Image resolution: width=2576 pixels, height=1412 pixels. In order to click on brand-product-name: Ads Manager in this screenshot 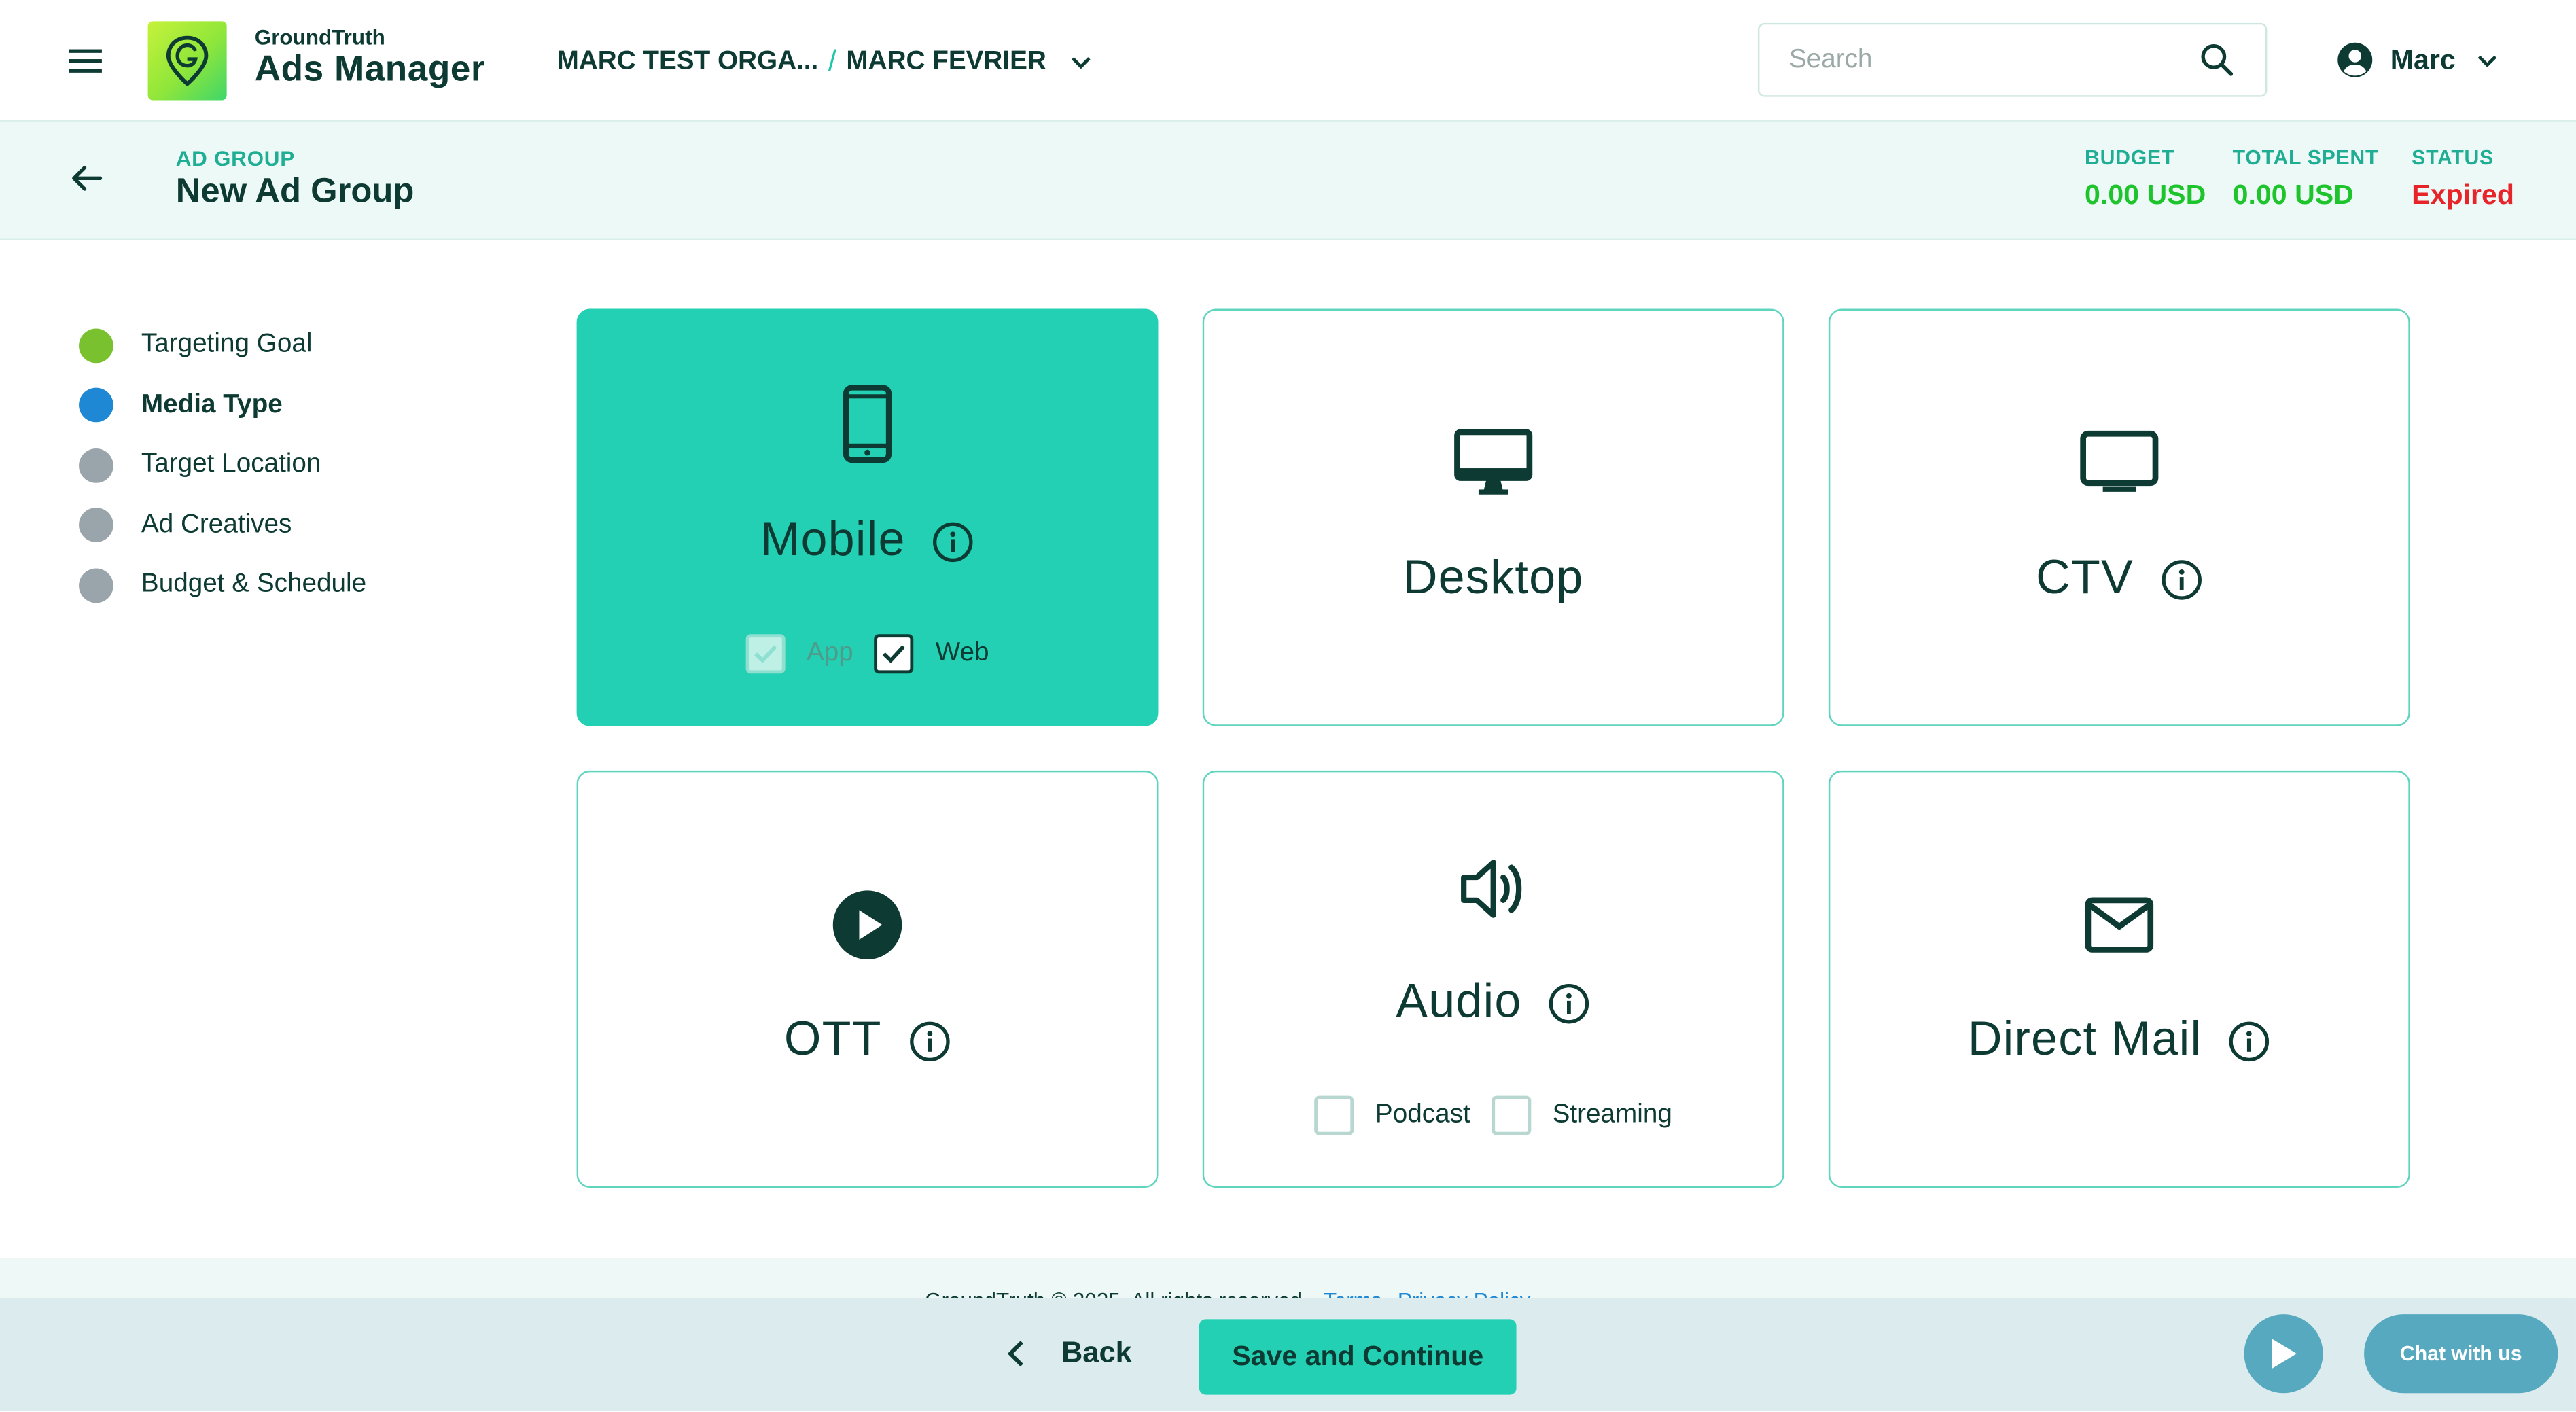, I will do `click(370, 68)`.